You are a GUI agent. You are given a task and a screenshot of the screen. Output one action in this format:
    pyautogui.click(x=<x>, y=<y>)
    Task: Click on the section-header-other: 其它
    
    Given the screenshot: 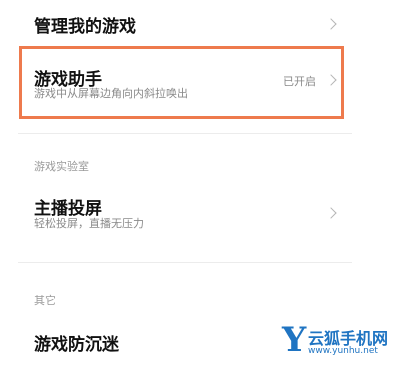 What is the action you would take?
    pyautogui.click(x=45, y=300)
    